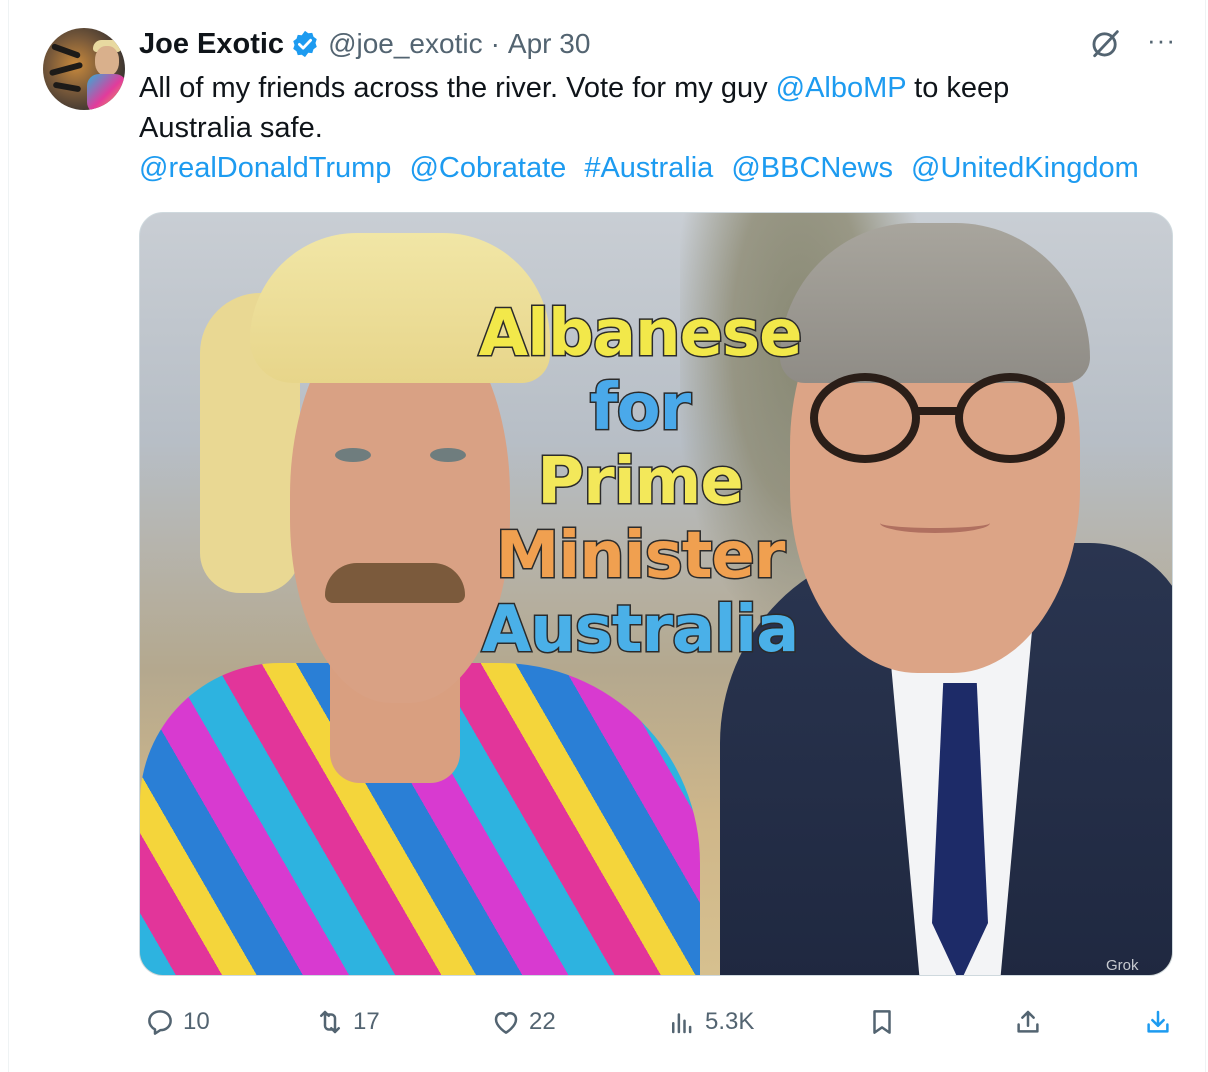 The height and width of the screenshot is (1072, 1208). I want to click on download-icon, so click(1158, 1021).